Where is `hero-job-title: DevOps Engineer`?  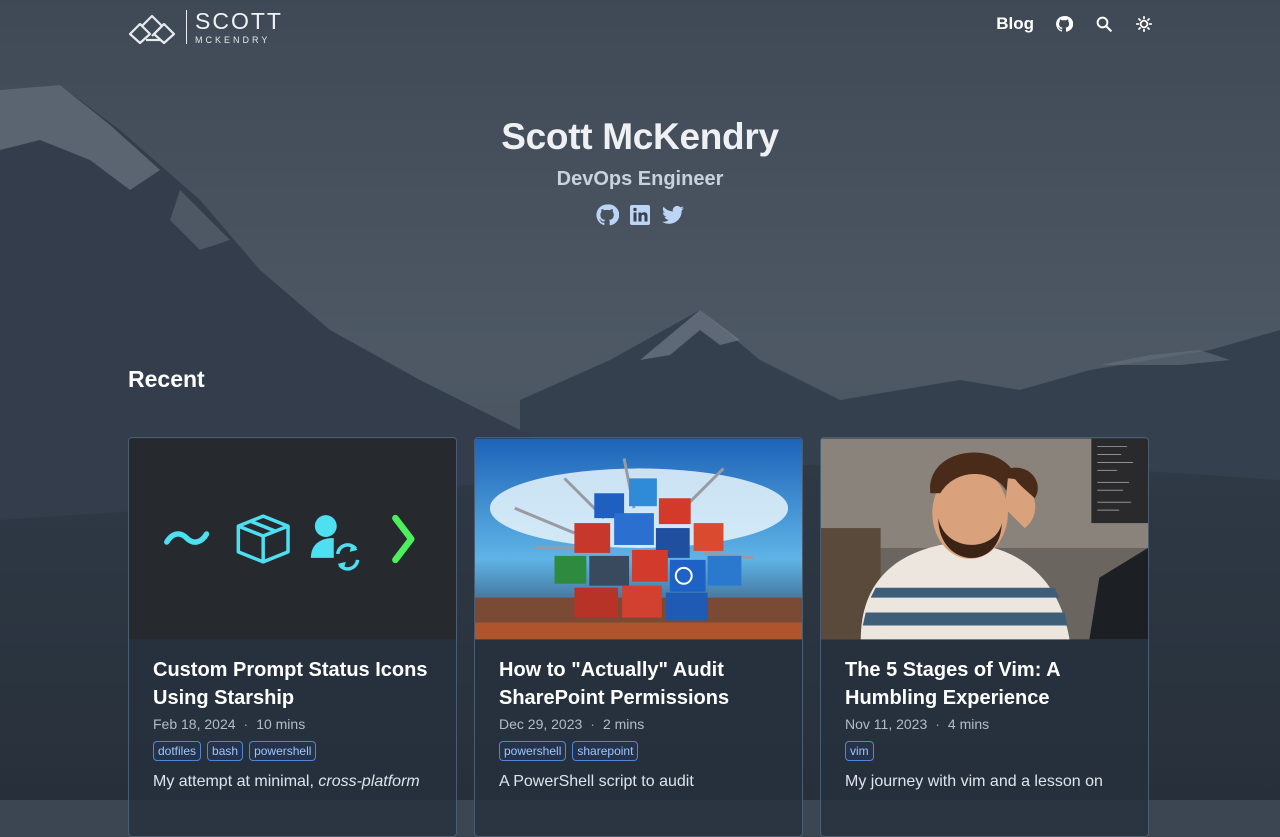 hero-job-title: DevOps Engineer is located at coordinates (640, 179).